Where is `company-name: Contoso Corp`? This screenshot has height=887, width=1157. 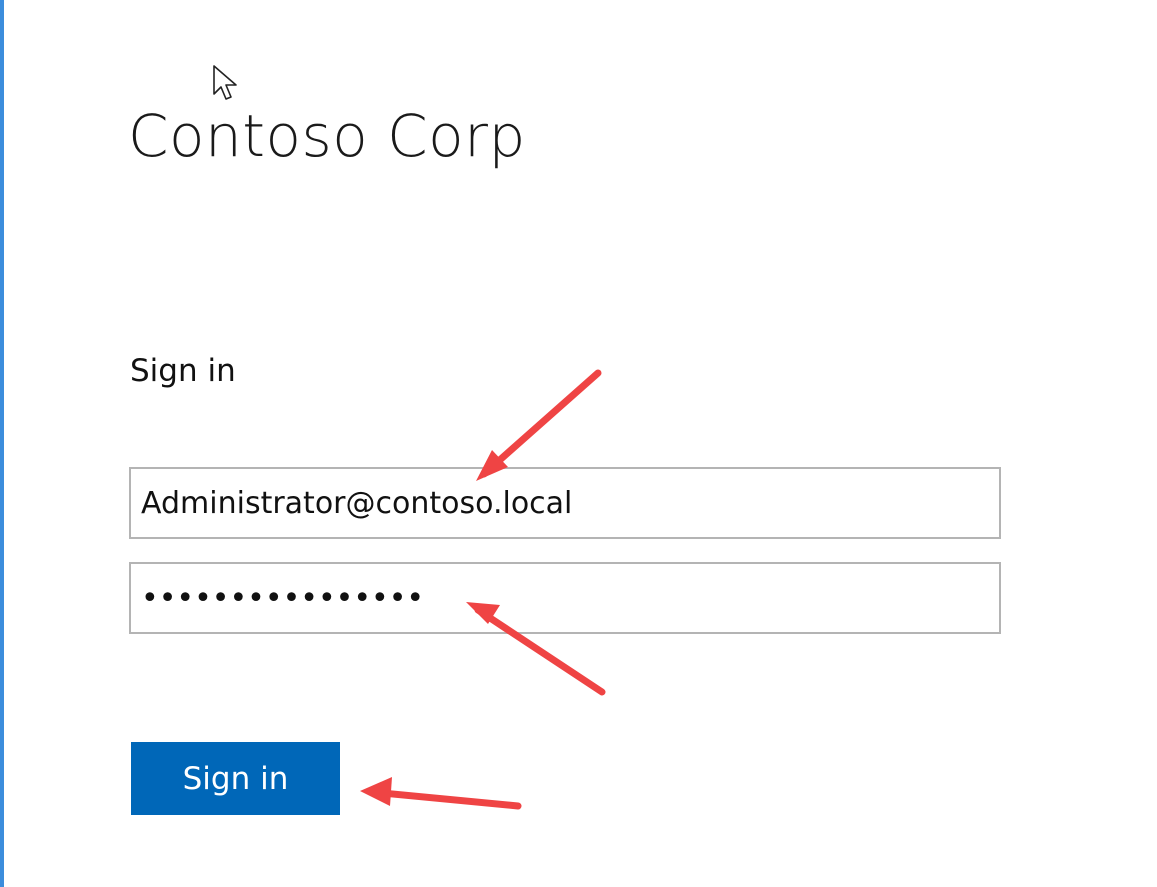 company-name: Contoso Corp is located at coordinates (327, 136).